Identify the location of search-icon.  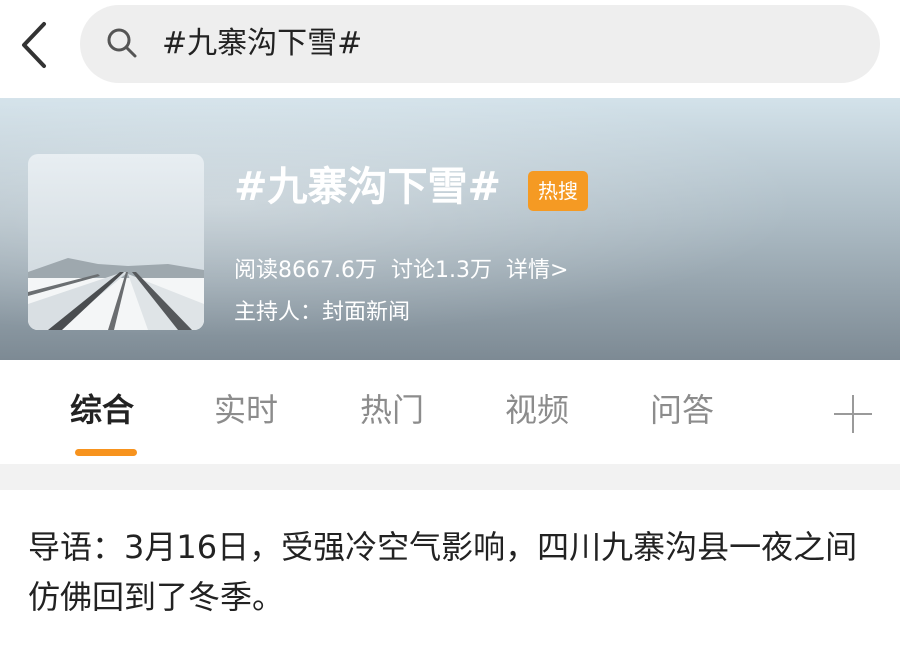
(122, 43).